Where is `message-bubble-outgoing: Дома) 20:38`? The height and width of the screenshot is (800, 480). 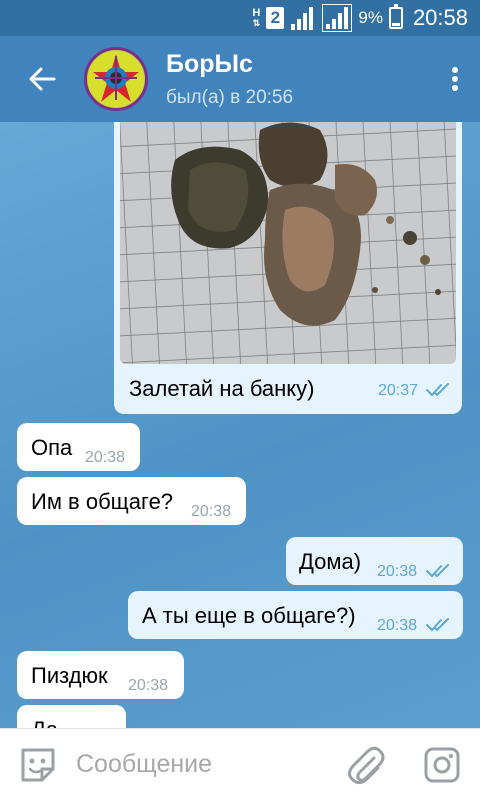
message-bubble-outgoing: Дома) 20:38 is located at coordinates (374, 561).